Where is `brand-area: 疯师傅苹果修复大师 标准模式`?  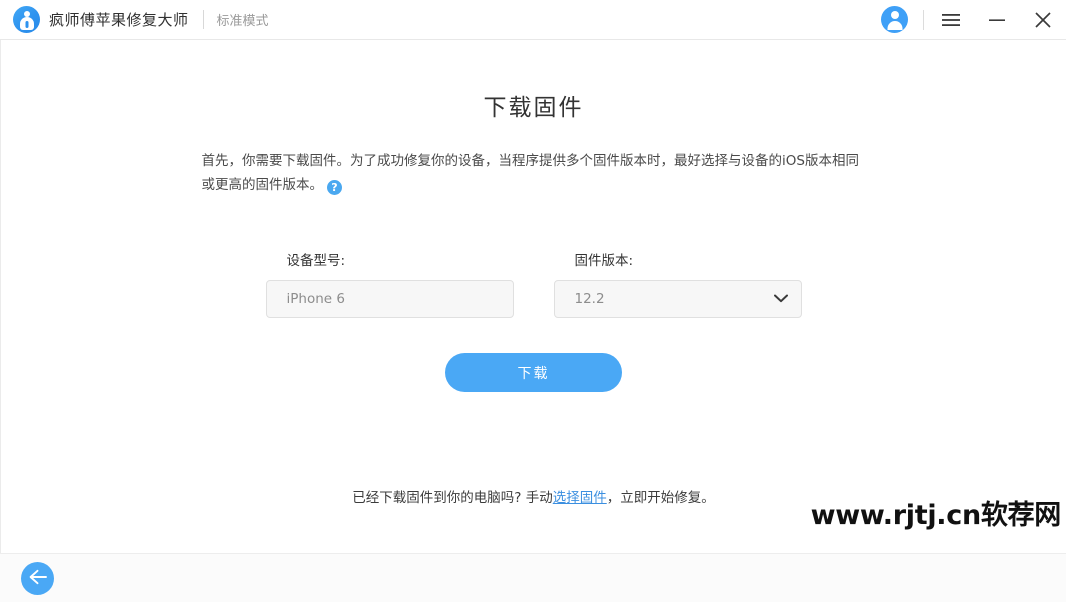 brand-area: 疯师傅苹果修复大师 标准模式 is located at coordinates (141, 19).